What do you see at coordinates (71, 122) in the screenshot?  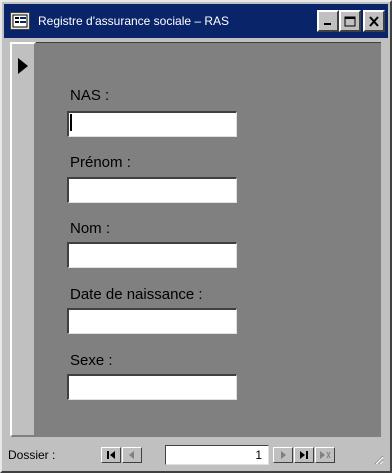 I see `text-caret` at bounding box center [71, 122].